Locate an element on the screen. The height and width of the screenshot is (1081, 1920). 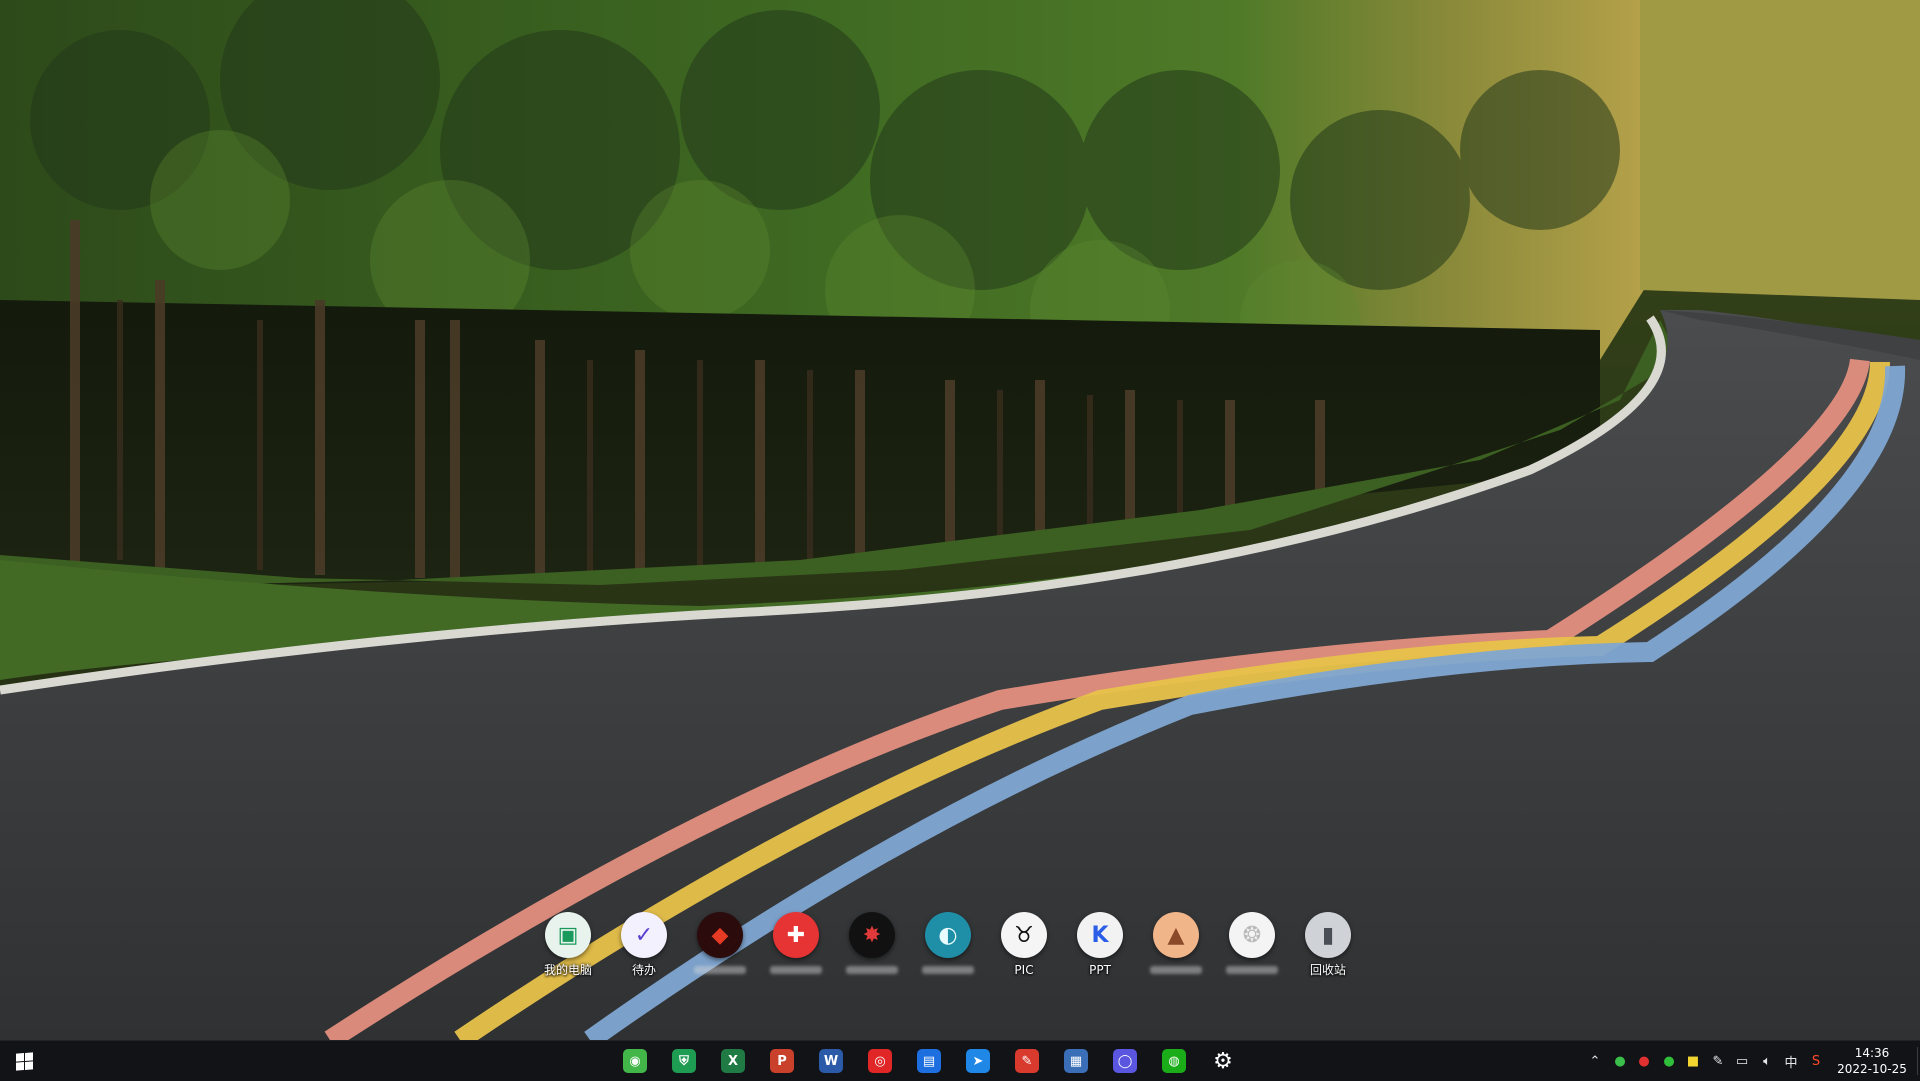
desktop-shortcut: ❂ is located at coordinates (1252, 948).